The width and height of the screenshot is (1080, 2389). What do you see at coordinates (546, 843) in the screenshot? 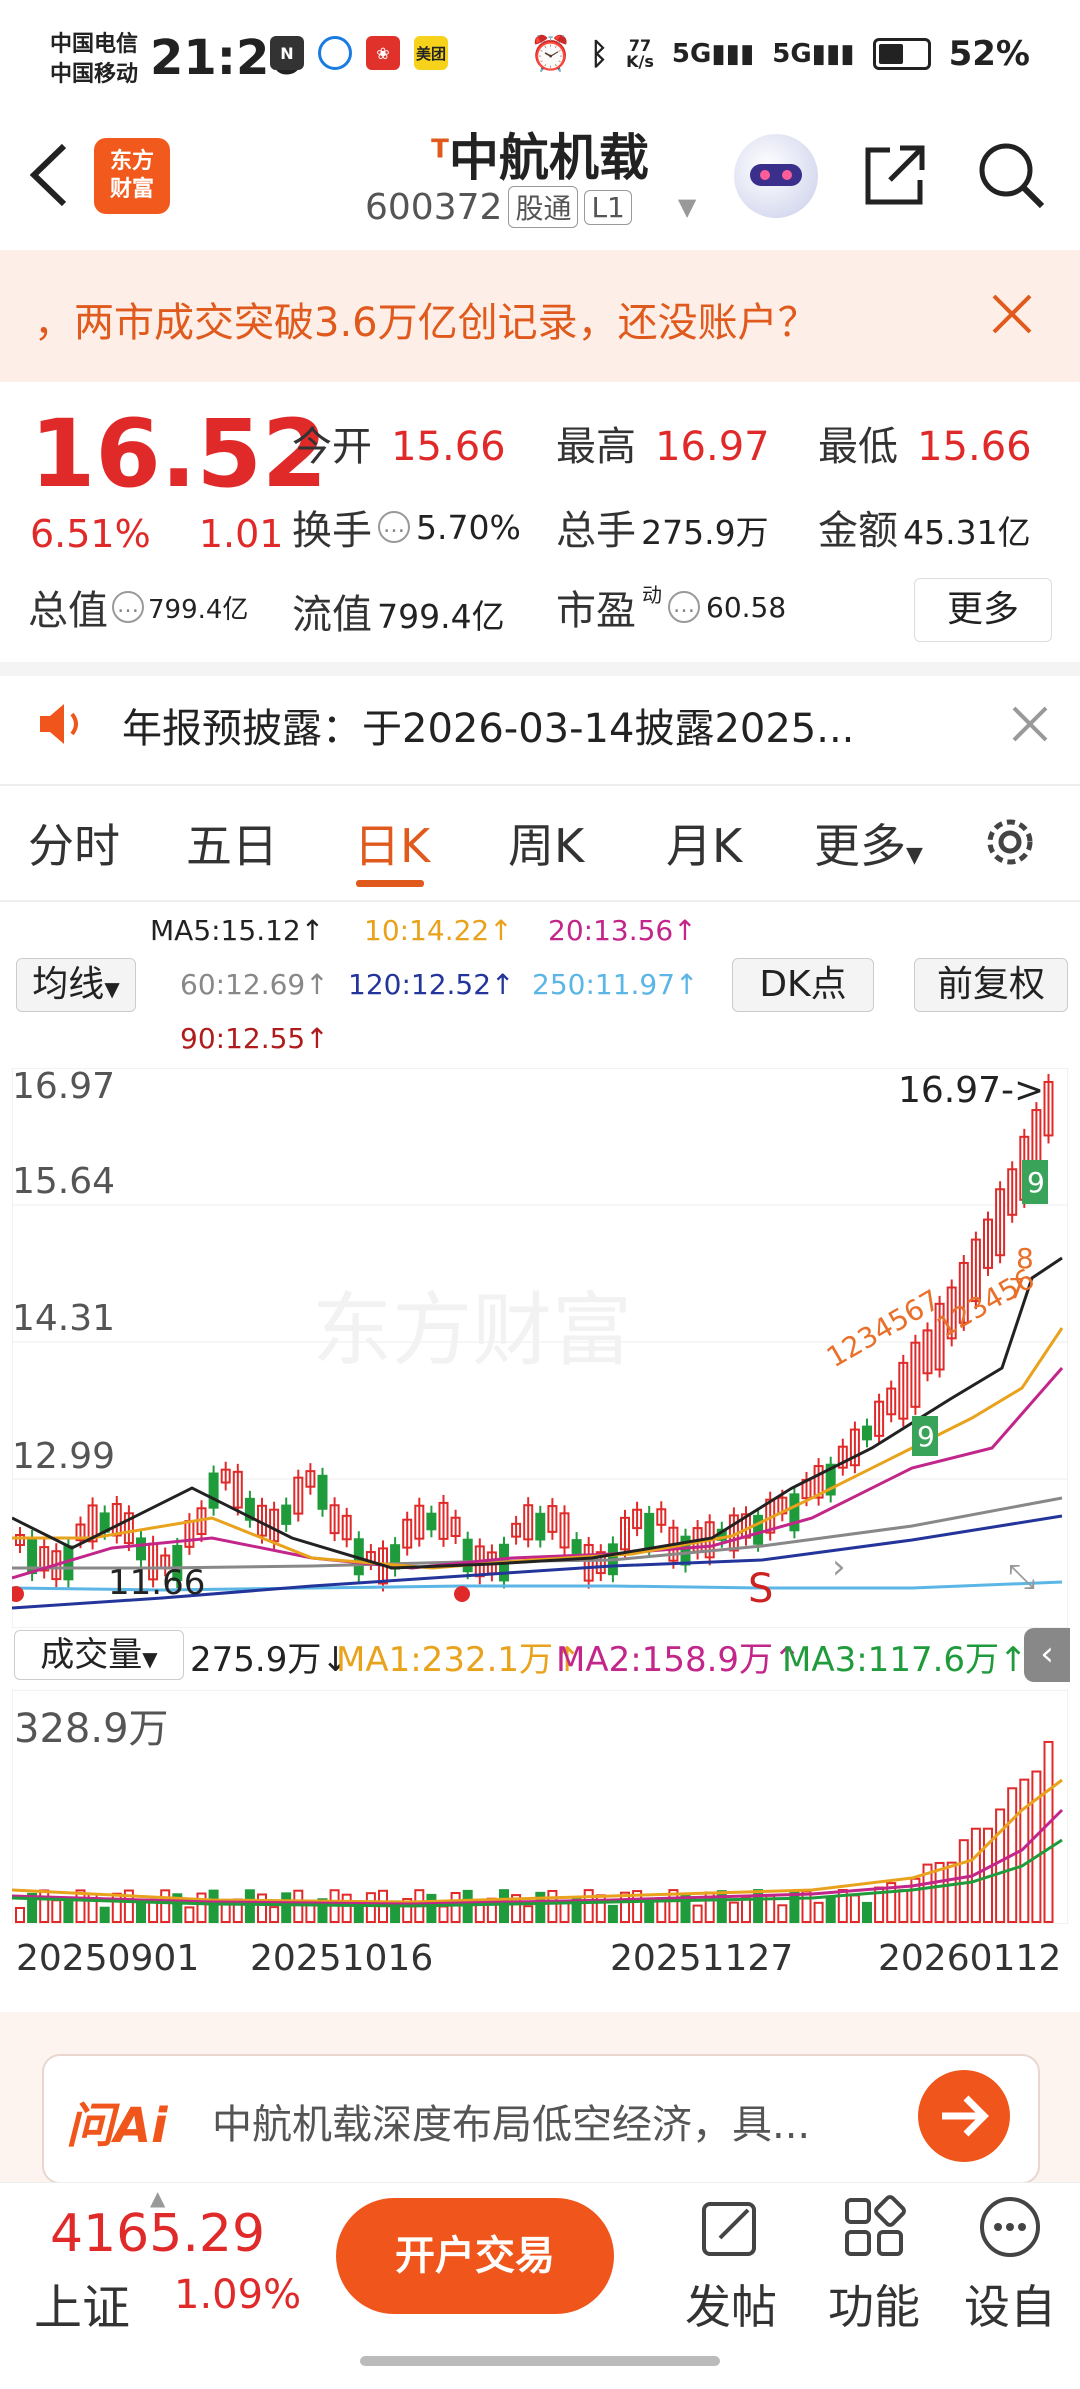
I see `tab-weekly-k: 周K` at bounding box center [546, 843].